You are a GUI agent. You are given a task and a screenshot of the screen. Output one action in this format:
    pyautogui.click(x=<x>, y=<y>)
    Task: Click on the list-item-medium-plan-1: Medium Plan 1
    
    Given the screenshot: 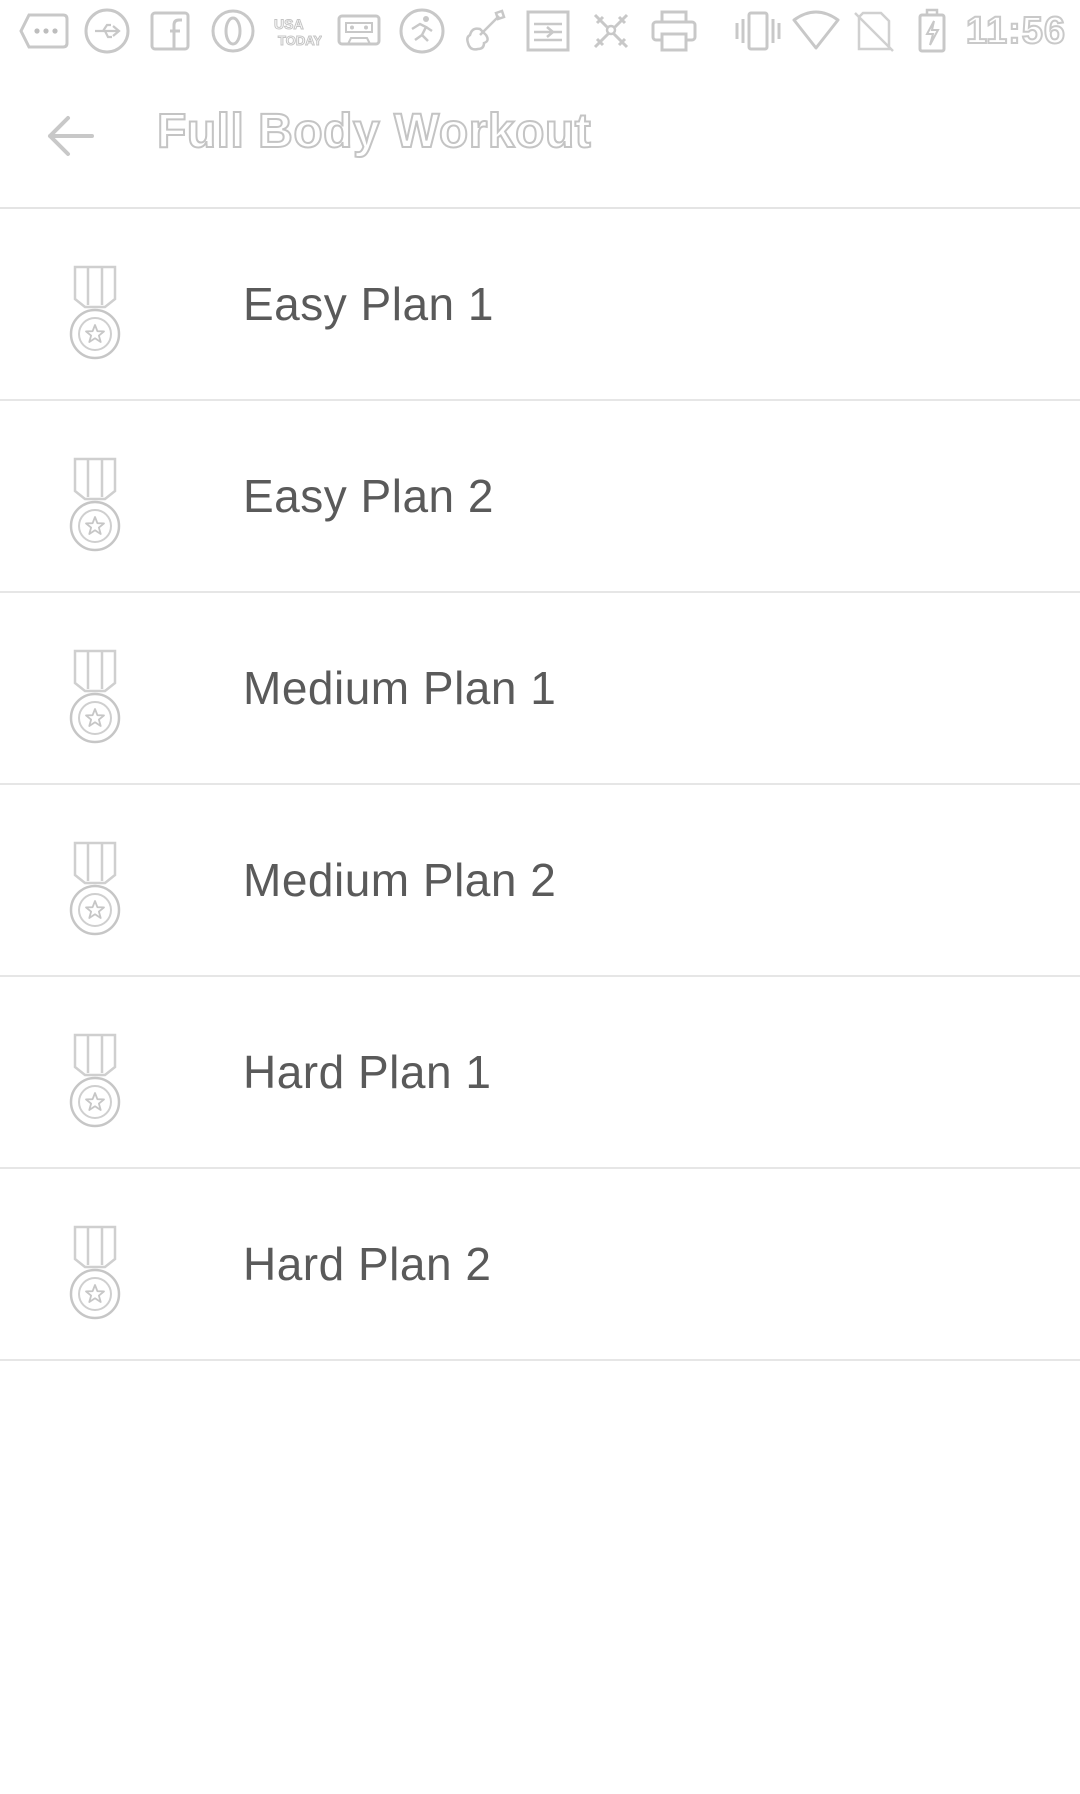 What is the action you would take?
    pyautogui.click(x=540, y=689)
    